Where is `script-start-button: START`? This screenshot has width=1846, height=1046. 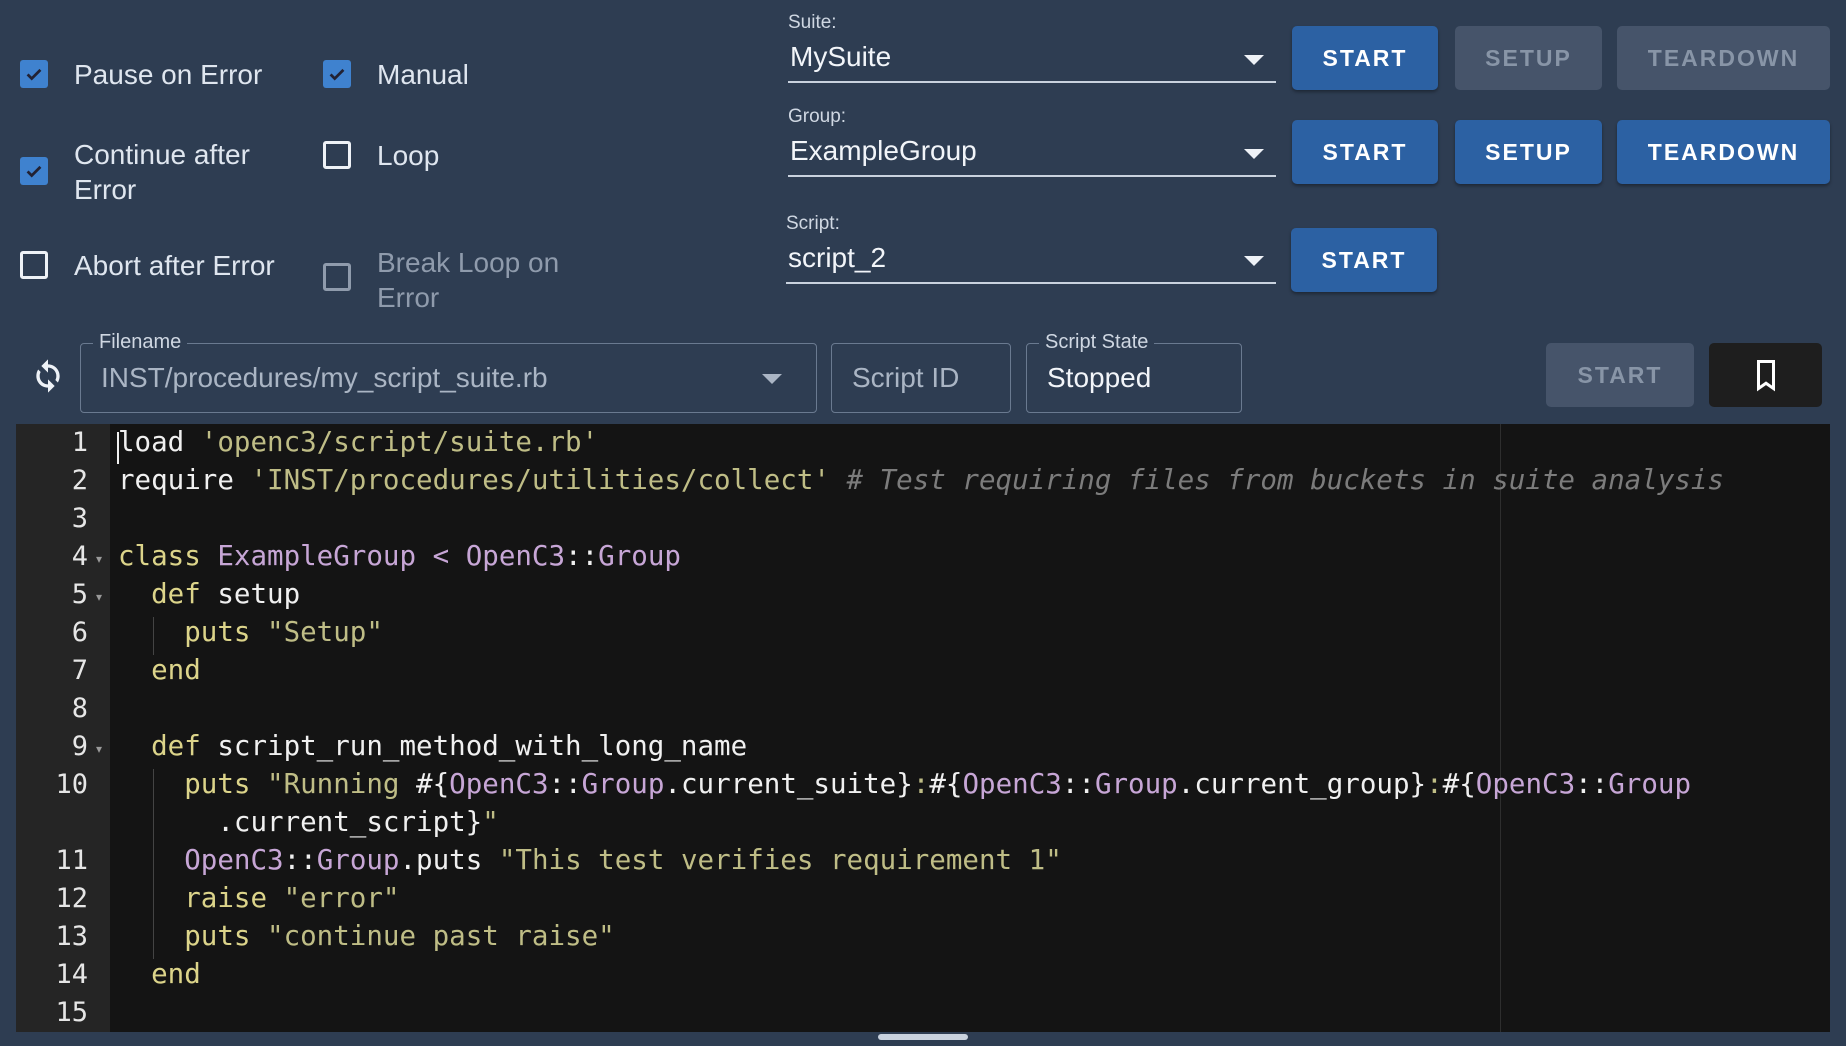 script-start-button: START is located at coordinates (1364, 260).